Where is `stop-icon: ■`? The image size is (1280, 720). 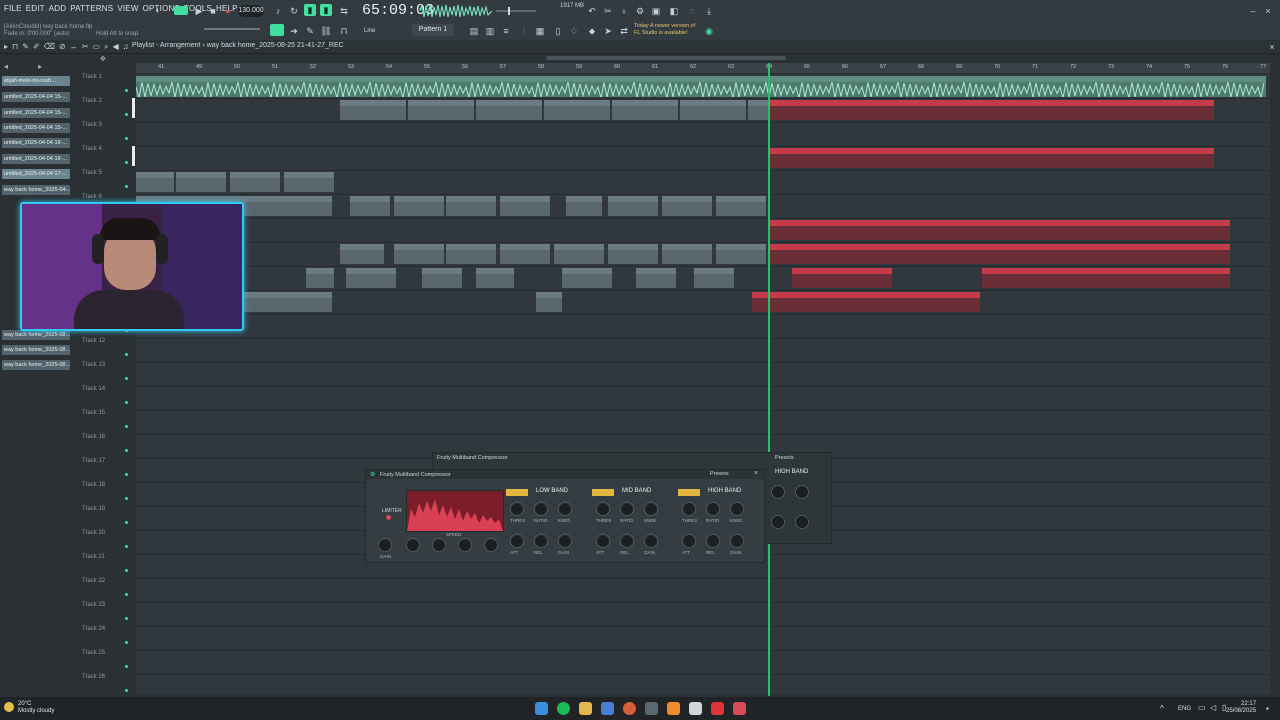
stop-icon: ■ is located at coordinates (213, 11).